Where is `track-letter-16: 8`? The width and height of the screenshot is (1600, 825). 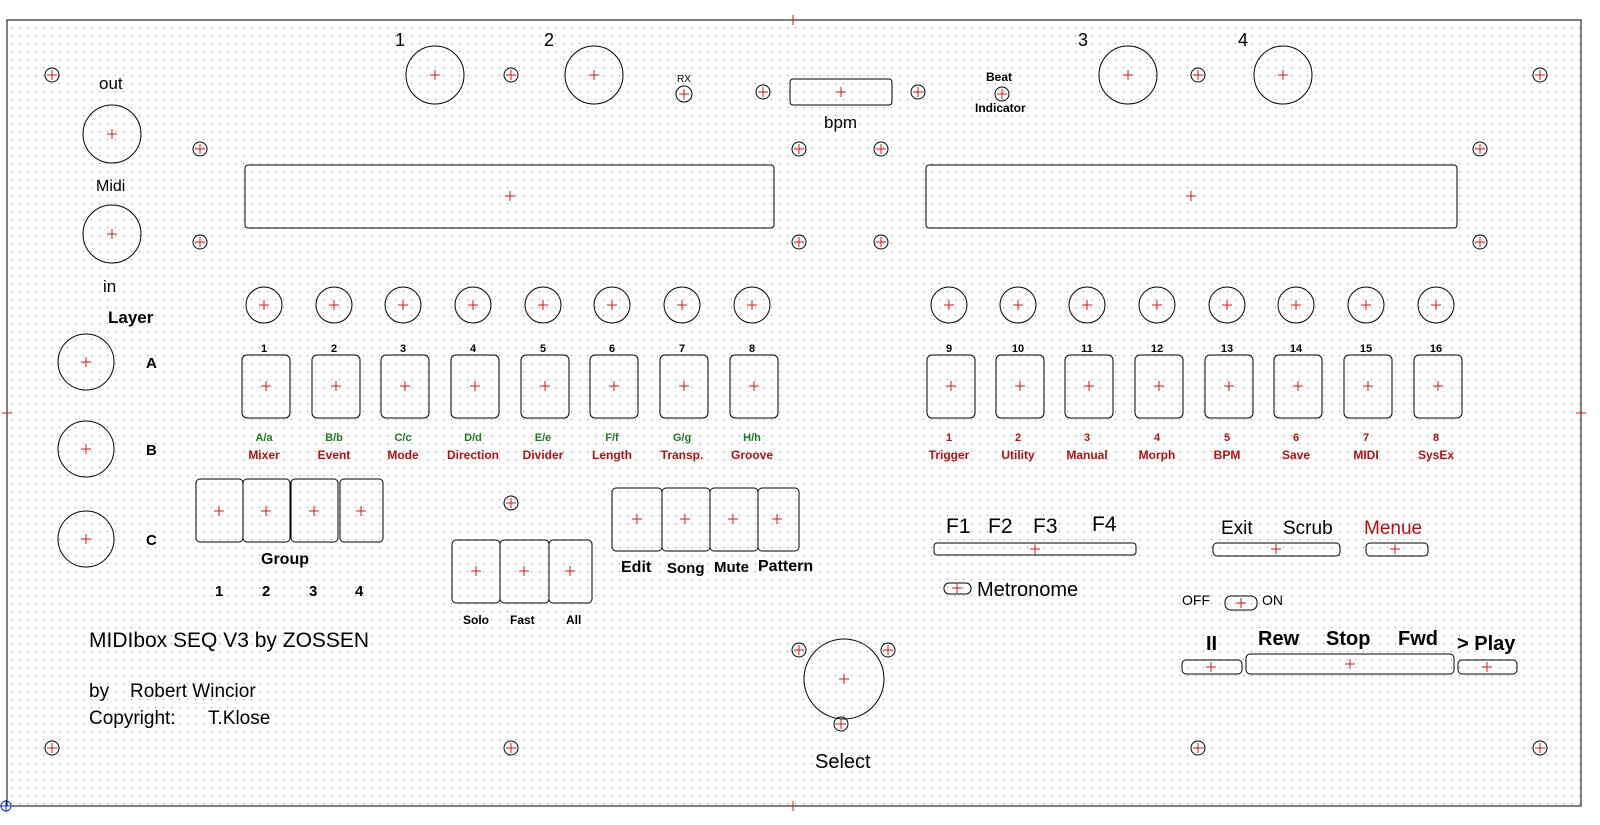 track-letter-16: 8 is located at coordinates (1436, 438).